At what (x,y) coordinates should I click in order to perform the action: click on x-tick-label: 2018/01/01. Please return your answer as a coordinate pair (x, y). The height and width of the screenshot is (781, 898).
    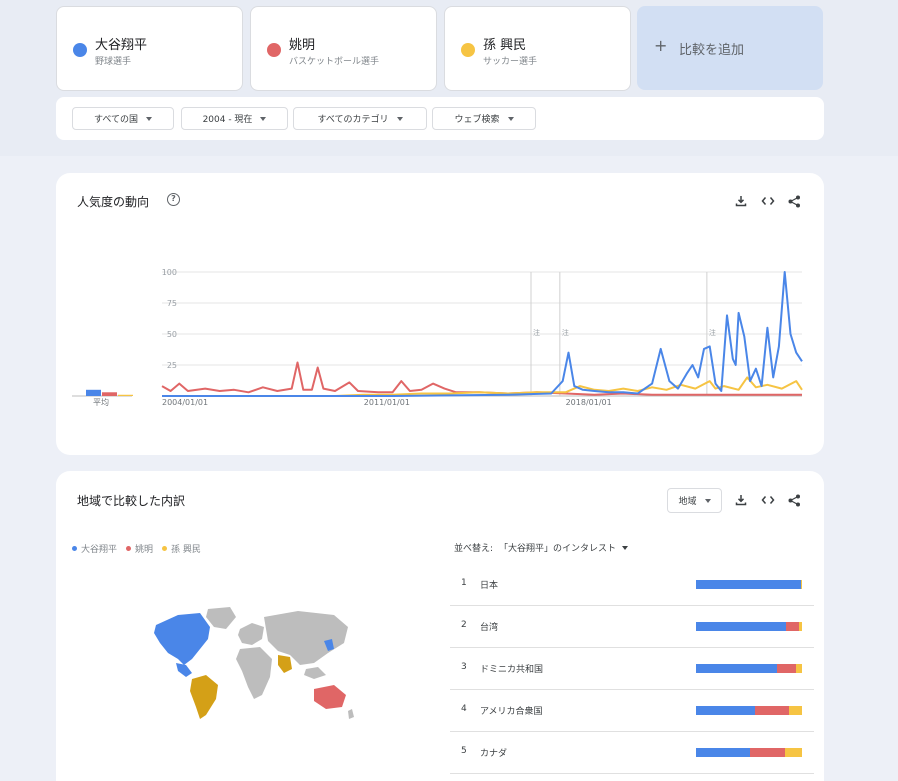
    Looking at the image, I should click on (589, 402).